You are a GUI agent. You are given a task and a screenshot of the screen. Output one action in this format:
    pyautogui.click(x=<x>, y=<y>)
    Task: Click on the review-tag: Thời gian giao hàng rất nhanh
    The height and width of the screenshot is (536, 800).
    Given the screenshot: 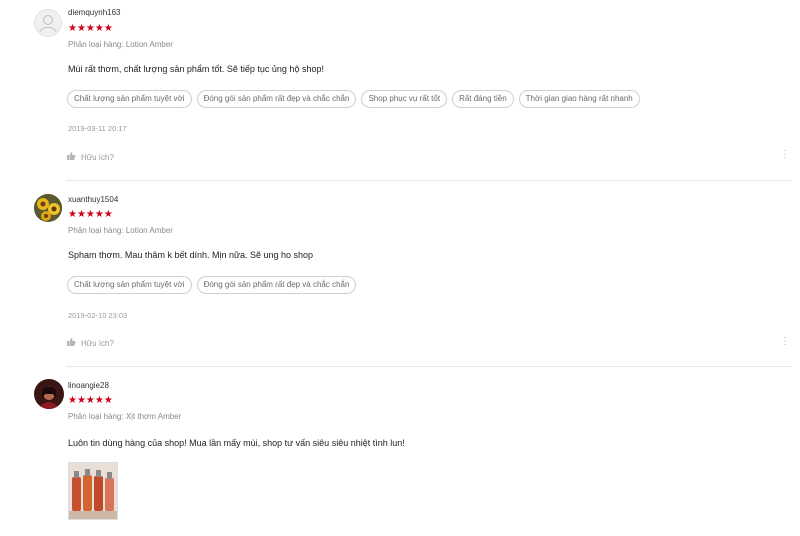 What is the action you would take?
    pyautogui.click(x=579, y=99)
    